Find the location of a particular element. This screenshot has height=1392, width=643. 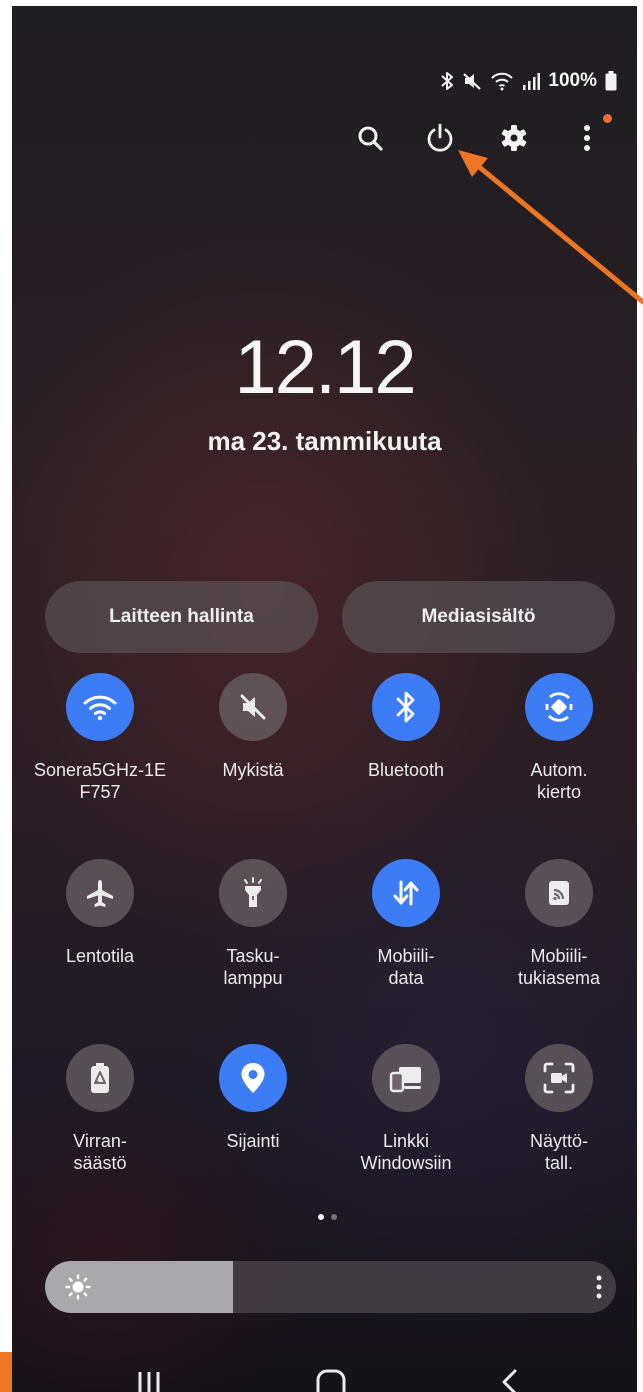

signal-status-icon is located at coordinates (531, 81).